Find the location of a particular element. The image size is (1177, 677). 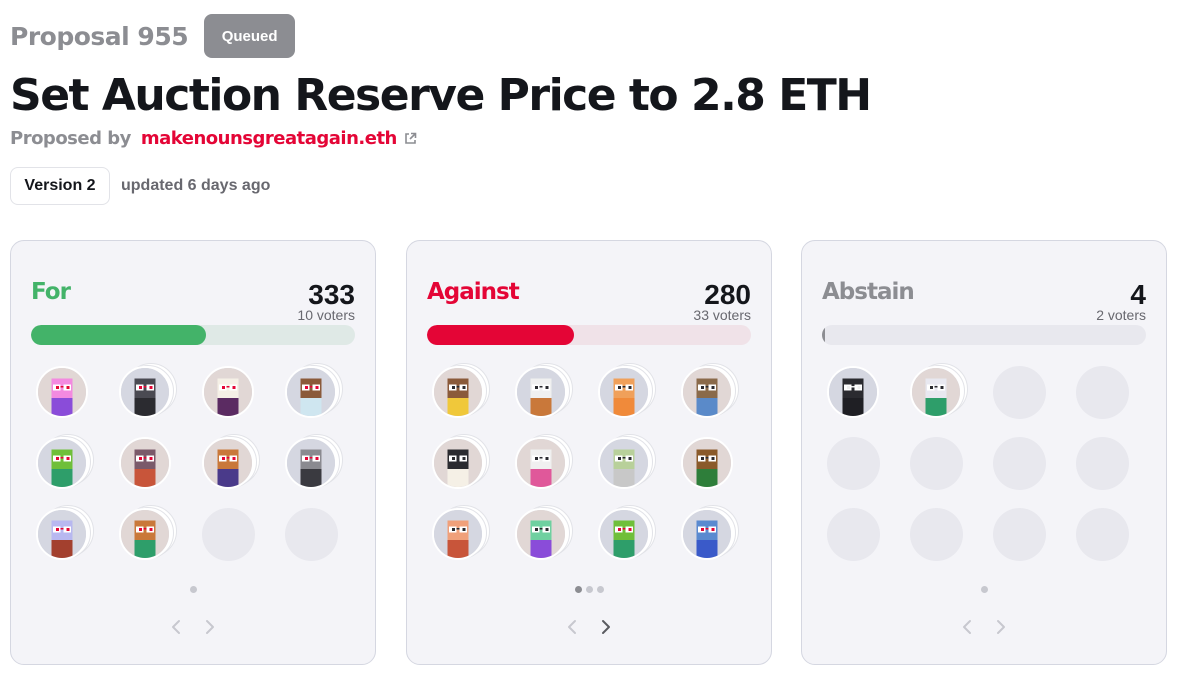

proposal-number: Proposal 955 is located at coordinates (99, 36).